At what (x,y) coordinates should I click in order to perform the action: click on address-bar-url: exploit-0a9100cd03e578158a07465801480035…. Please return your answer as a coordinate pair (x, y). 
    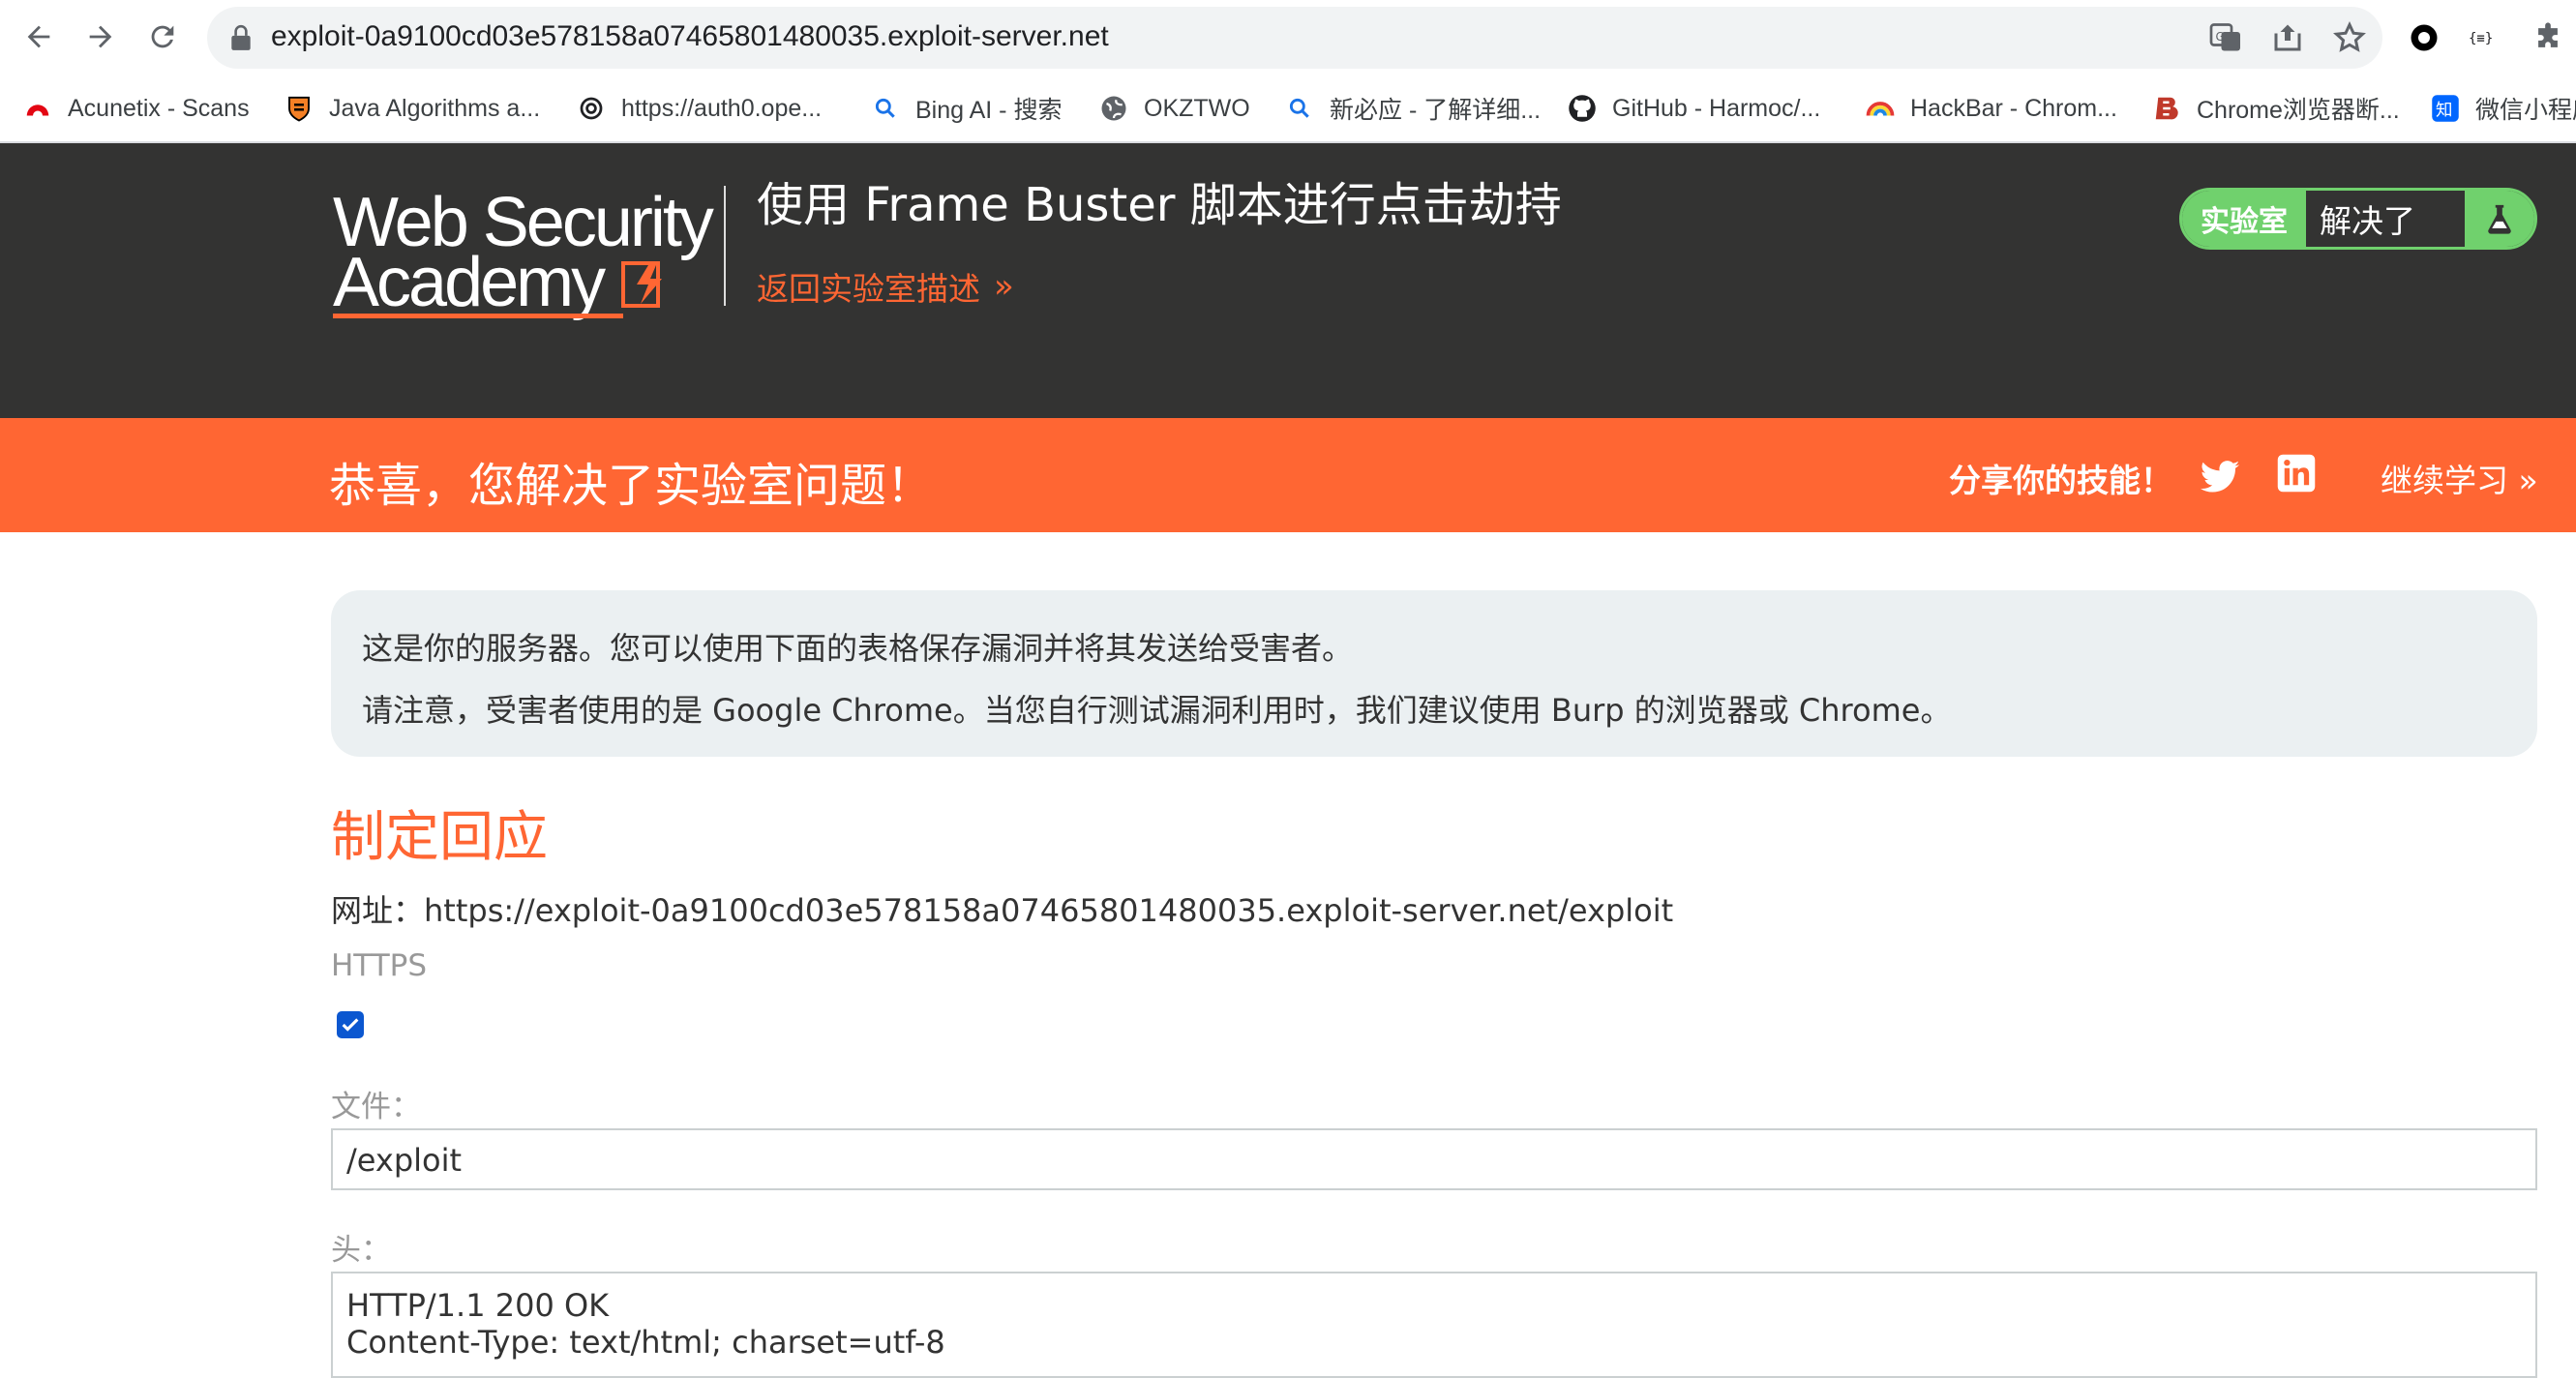
    Looking at the image, I should click on (690, 36).